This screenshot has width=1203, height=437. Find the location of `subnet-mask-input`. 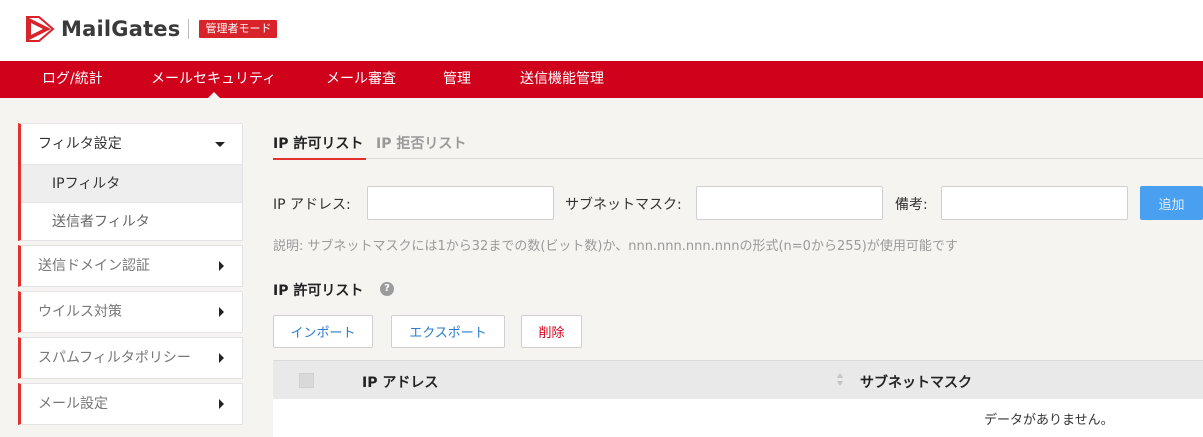

subnet-mask-input is located at coordinates (789, 203).